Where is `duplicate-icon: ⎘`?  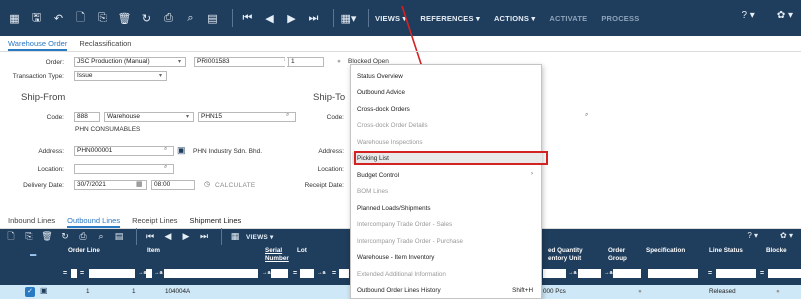
duplicate-icon: ⎘ is located at coordinates (29, 237).